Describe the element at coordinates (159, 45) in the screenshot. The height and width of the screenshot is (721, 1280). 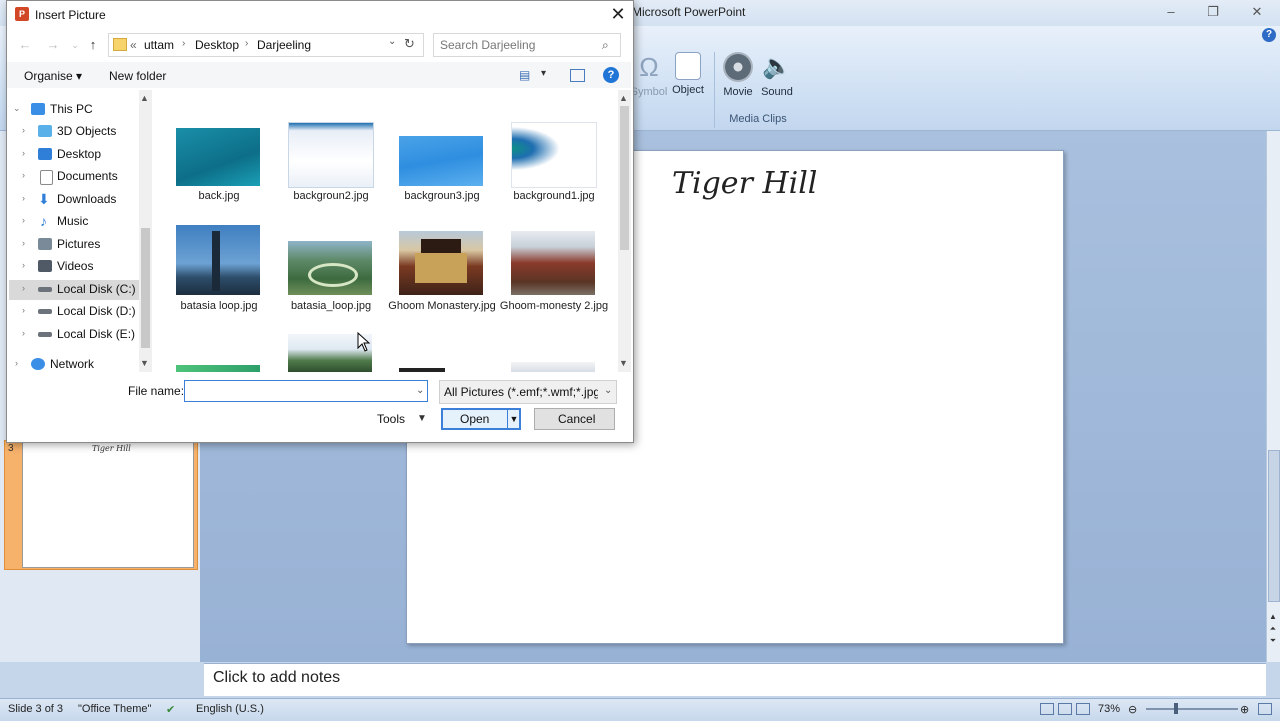
I see `breadcrumb-uttam: uttam` at that location.